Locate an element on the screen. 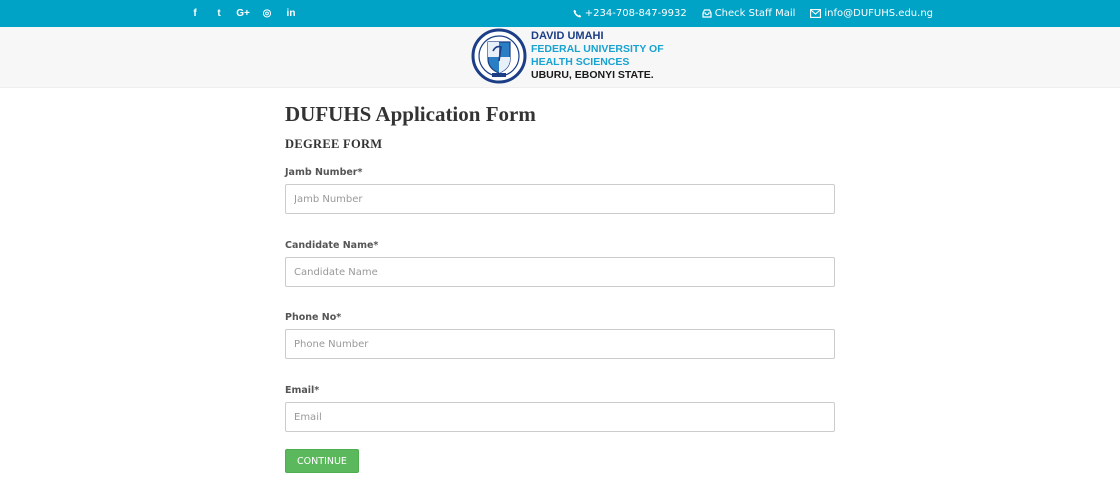 The image size is (1120, 483). facebook-icon: f is located at coordinates (195, 13).